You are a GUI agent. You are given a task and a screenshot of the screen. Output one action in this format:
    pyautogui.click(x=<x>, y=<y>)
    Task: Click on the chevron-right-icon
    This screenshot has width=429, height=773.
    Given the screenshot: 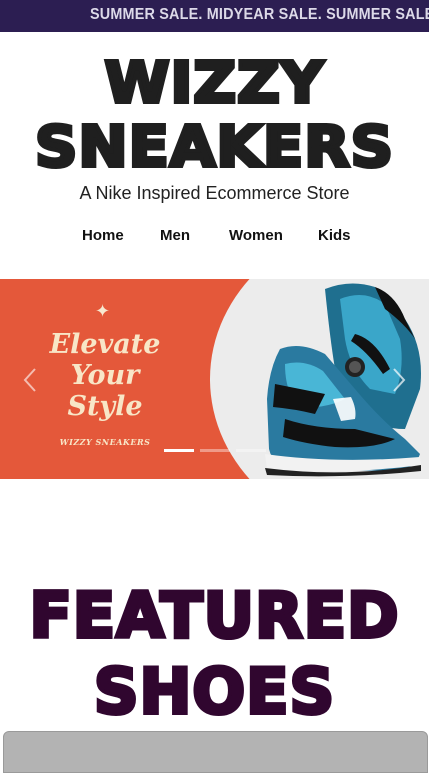 What is the action you would take?
    pyautogui.click(x=399, y=380)
    